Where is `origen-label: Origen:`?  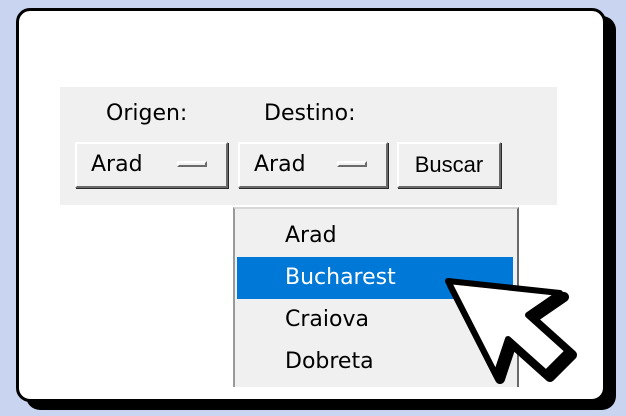 origen-label: Origen: is located at coordinates (147, 113).